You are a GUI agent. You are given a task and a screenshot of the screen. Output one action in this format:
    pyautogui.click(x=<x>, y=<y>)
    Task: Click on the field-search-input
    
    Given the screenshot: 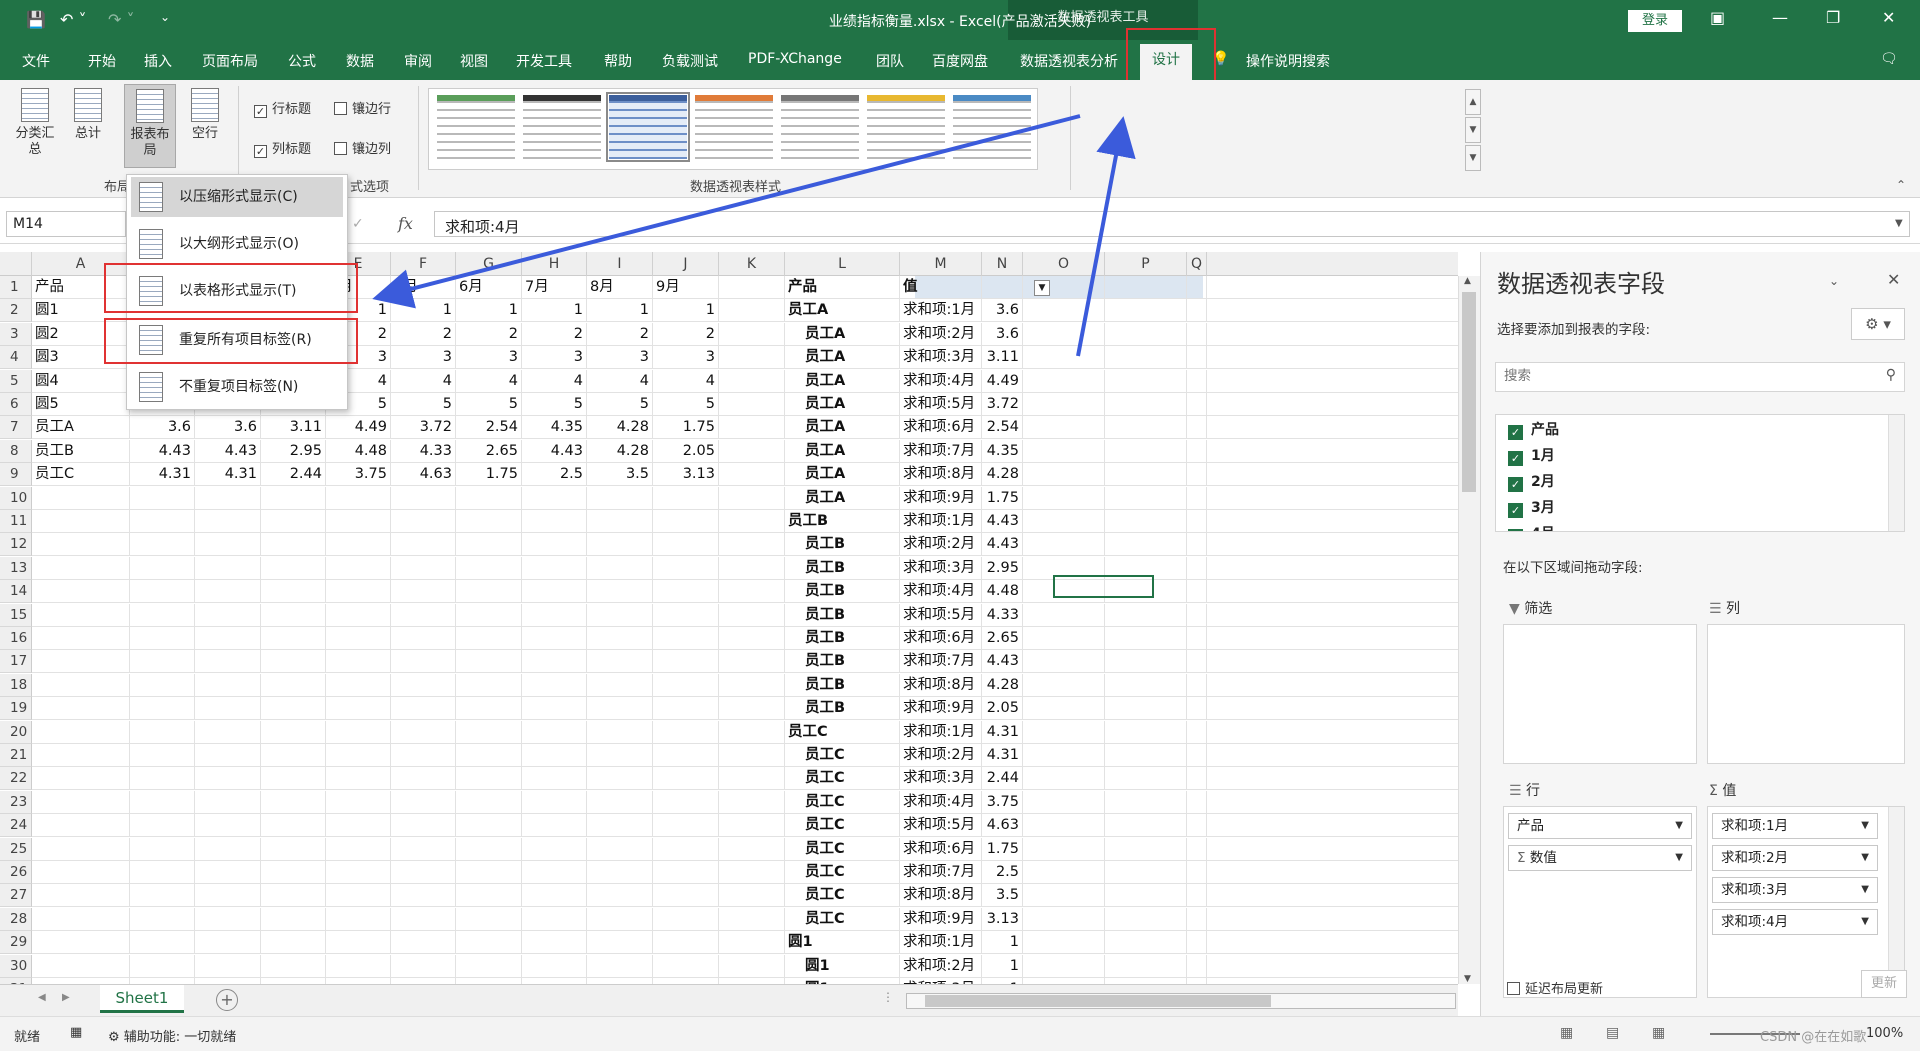 What is the action you would take?
    pyautogui.click(x=1676, y=376)
    